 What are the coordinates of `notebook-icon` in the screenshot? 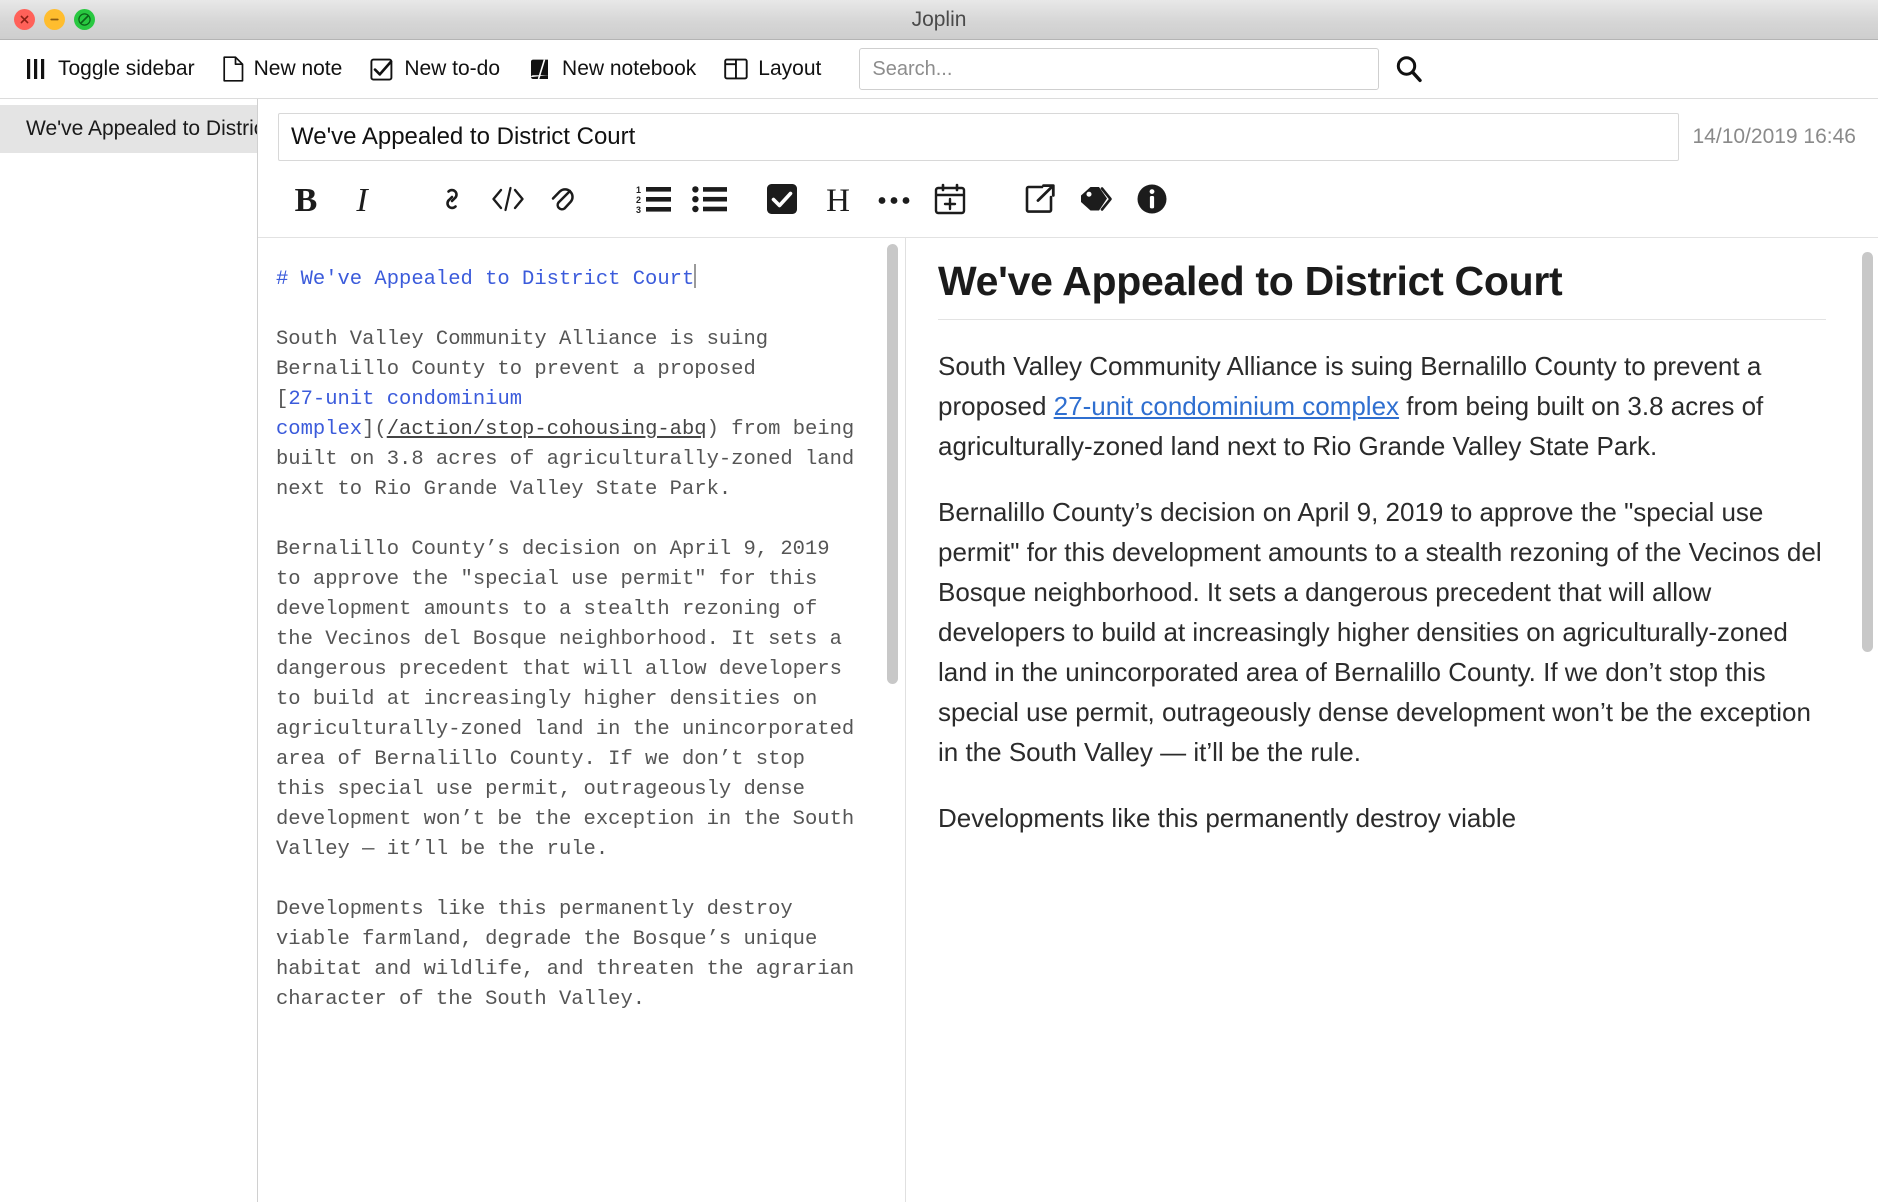 It's located at (540, 69).